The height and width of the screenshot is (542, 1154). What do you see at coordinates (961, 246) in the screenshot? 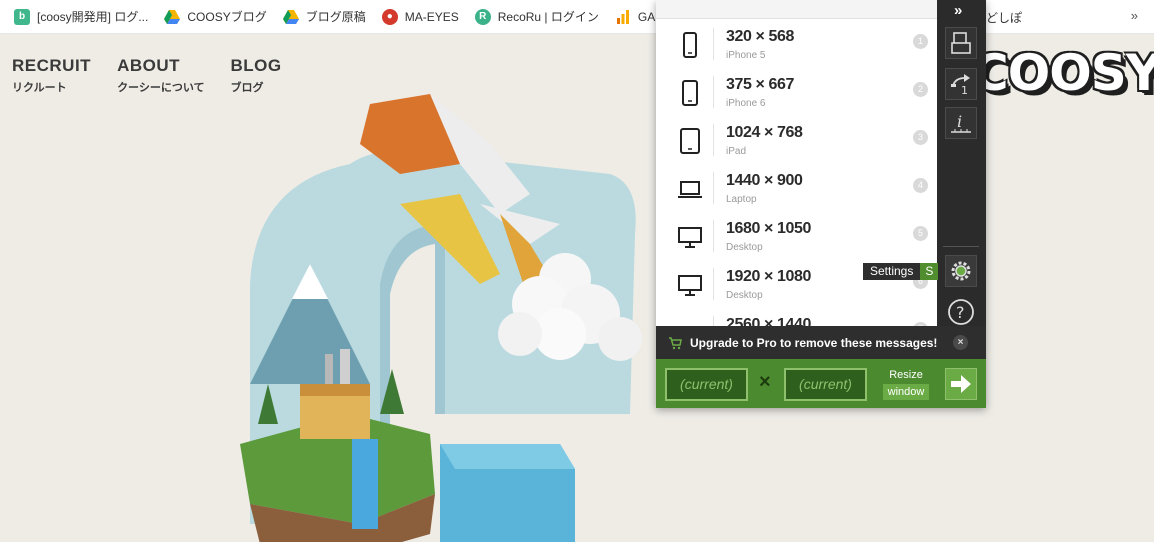
I see `sidebar-divider` at bounding box center [961, 246].